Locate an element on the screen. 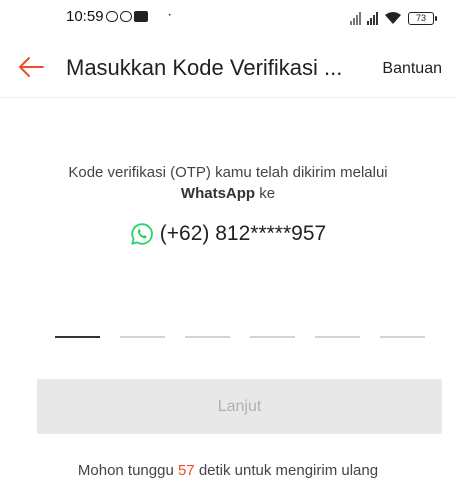  app-header: Masukkan Kode Verifikasi ... Bantuan is located at coordinates (228, 69).